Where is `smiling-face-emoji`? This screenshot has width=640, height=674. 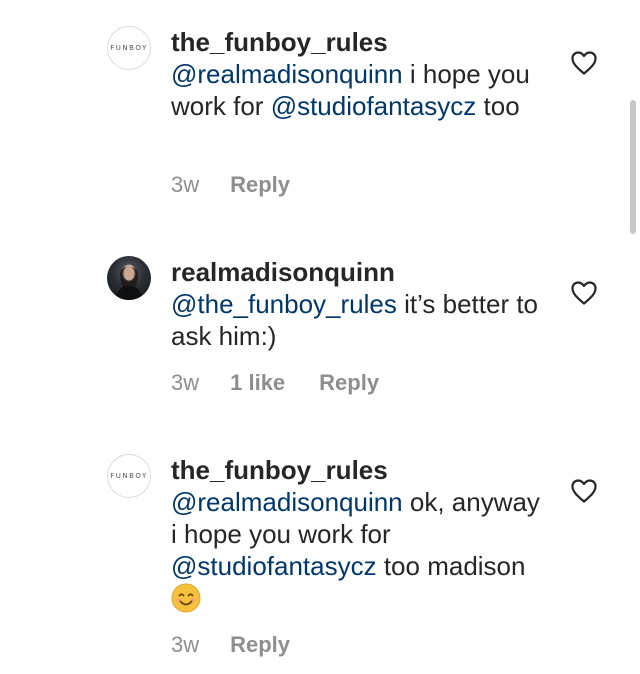
smiling-face-emoji is located at coordinates (186, 598).